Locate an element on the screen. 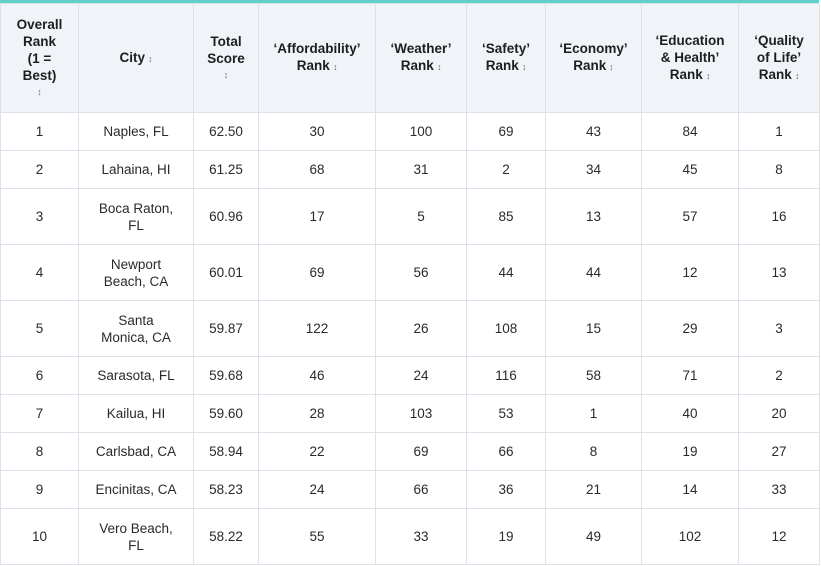  economy-cell: 15 is located at coordinates (593, 328).